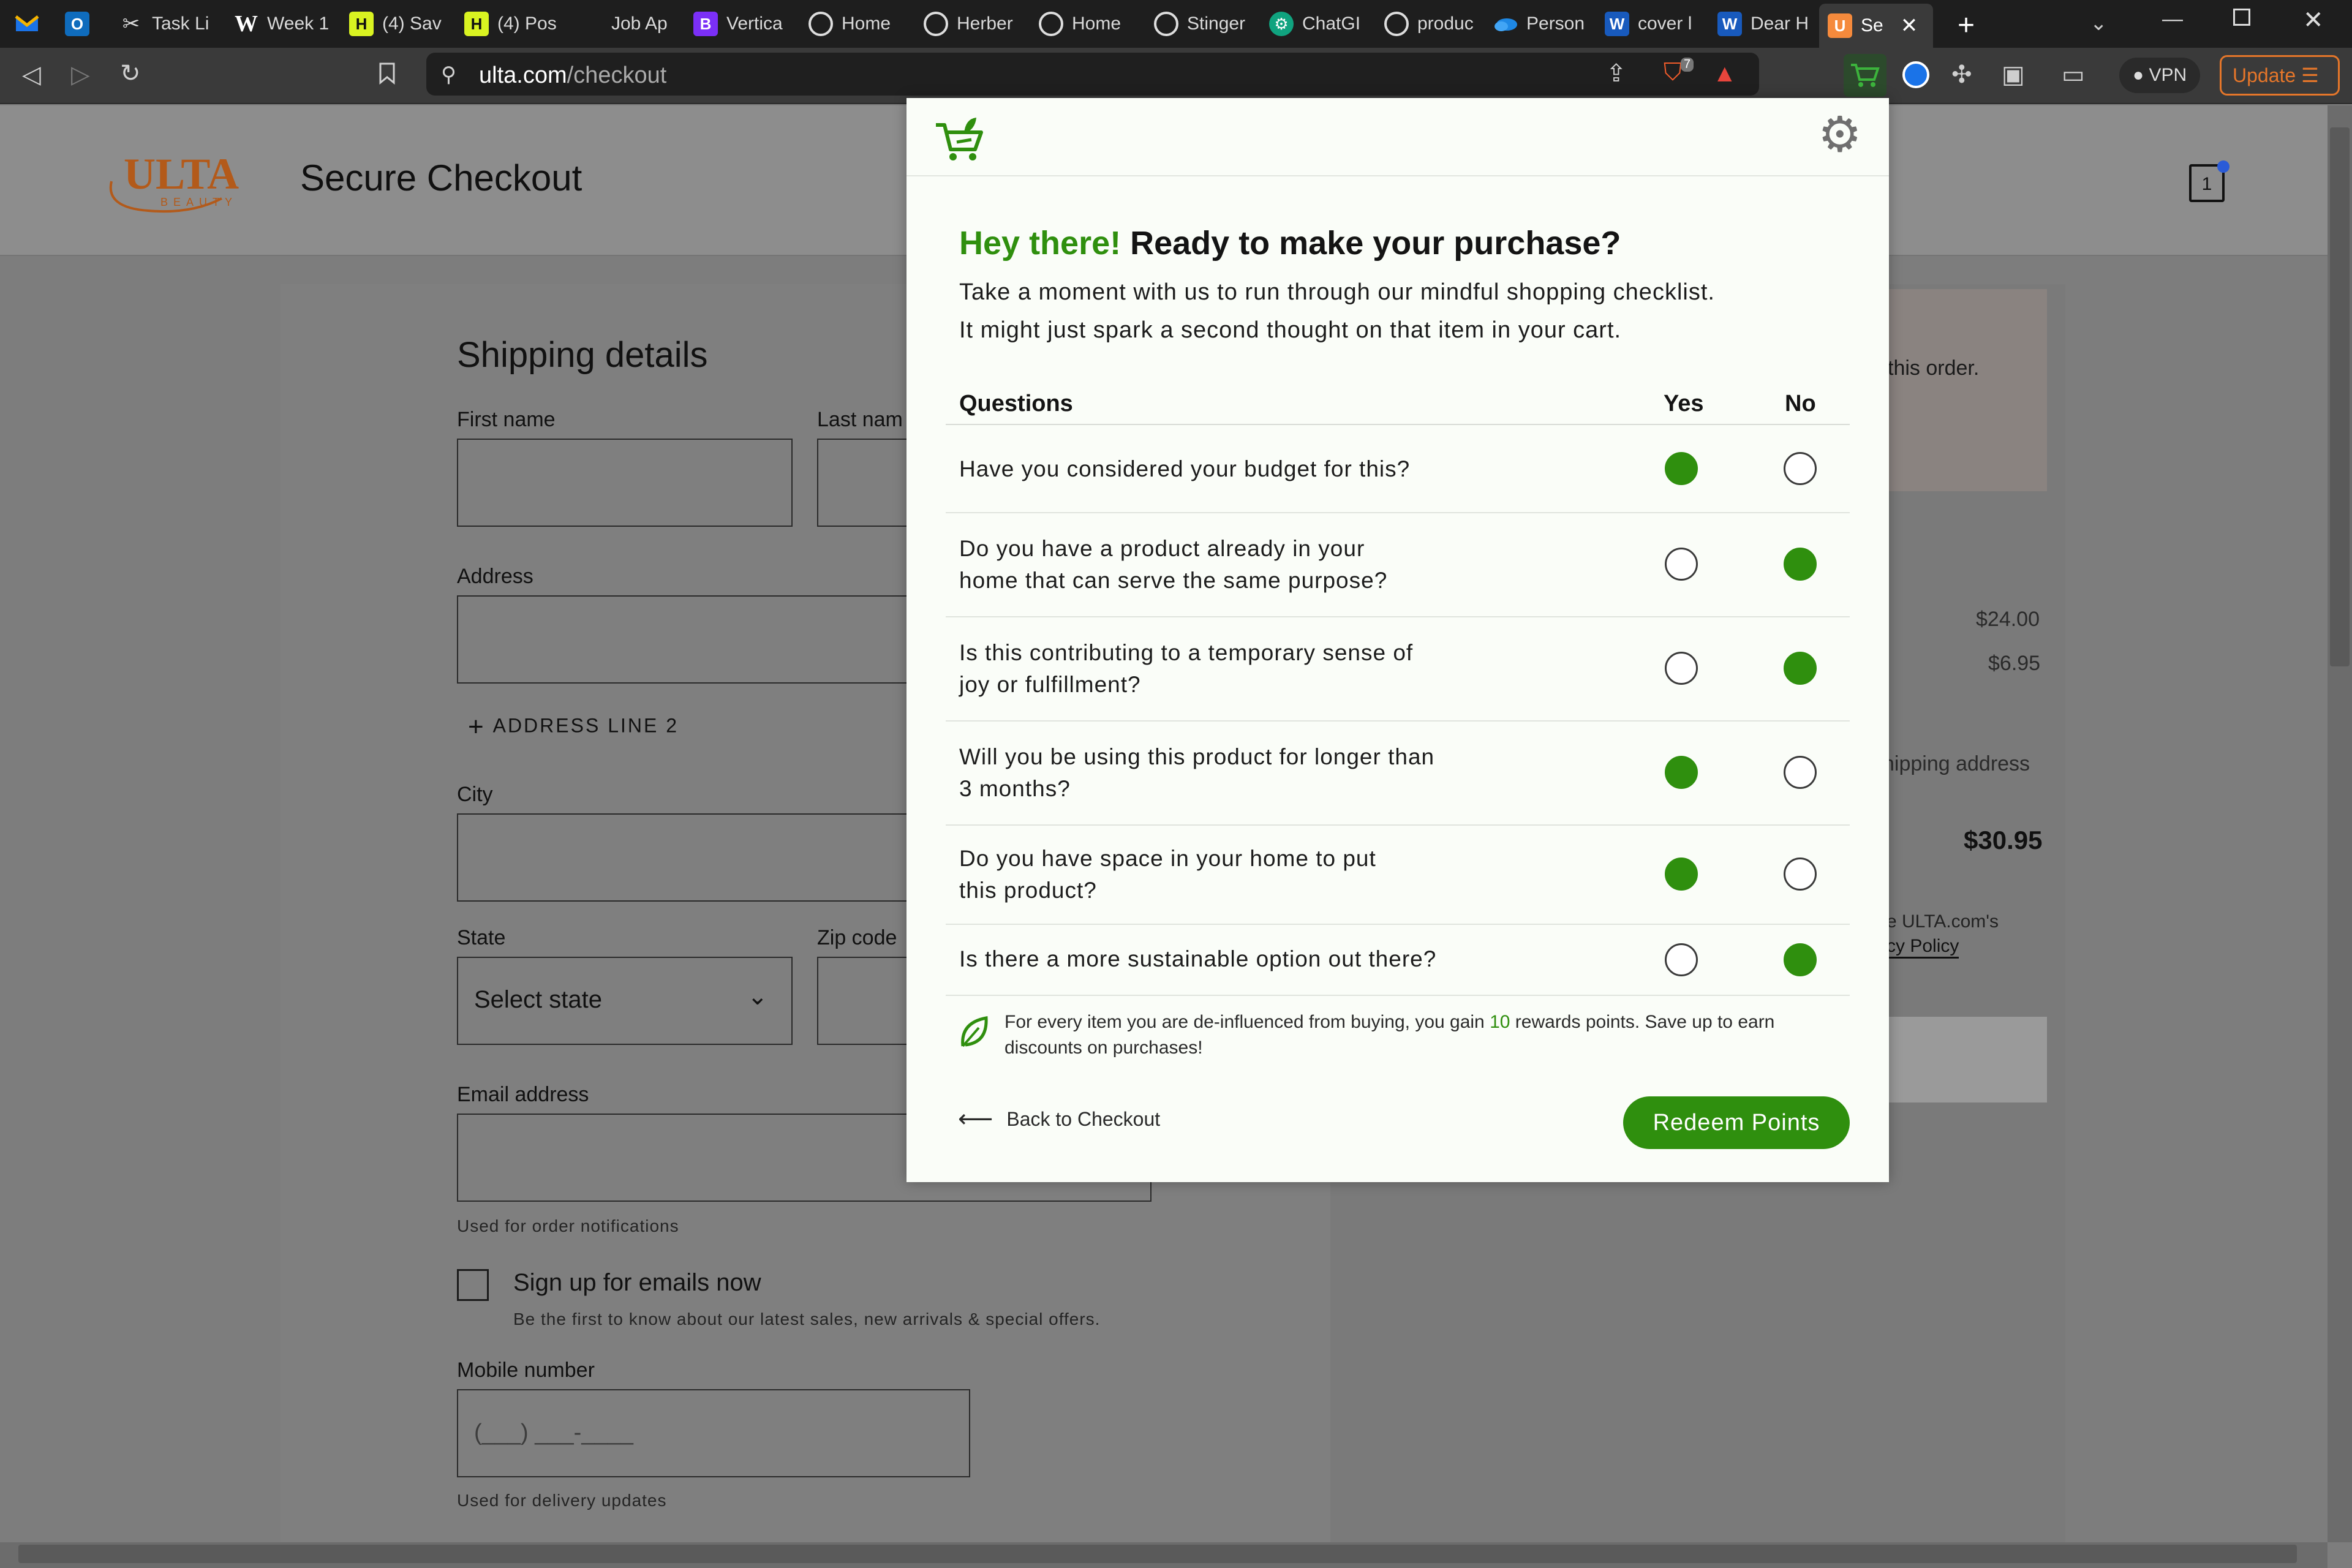 The height and width of the screenshot is (1568, 2352). What do you see at coordinates (1650, 24) in the screenshot?
I see `browser-tab: W cover l` at bounding box center [1650, 24].